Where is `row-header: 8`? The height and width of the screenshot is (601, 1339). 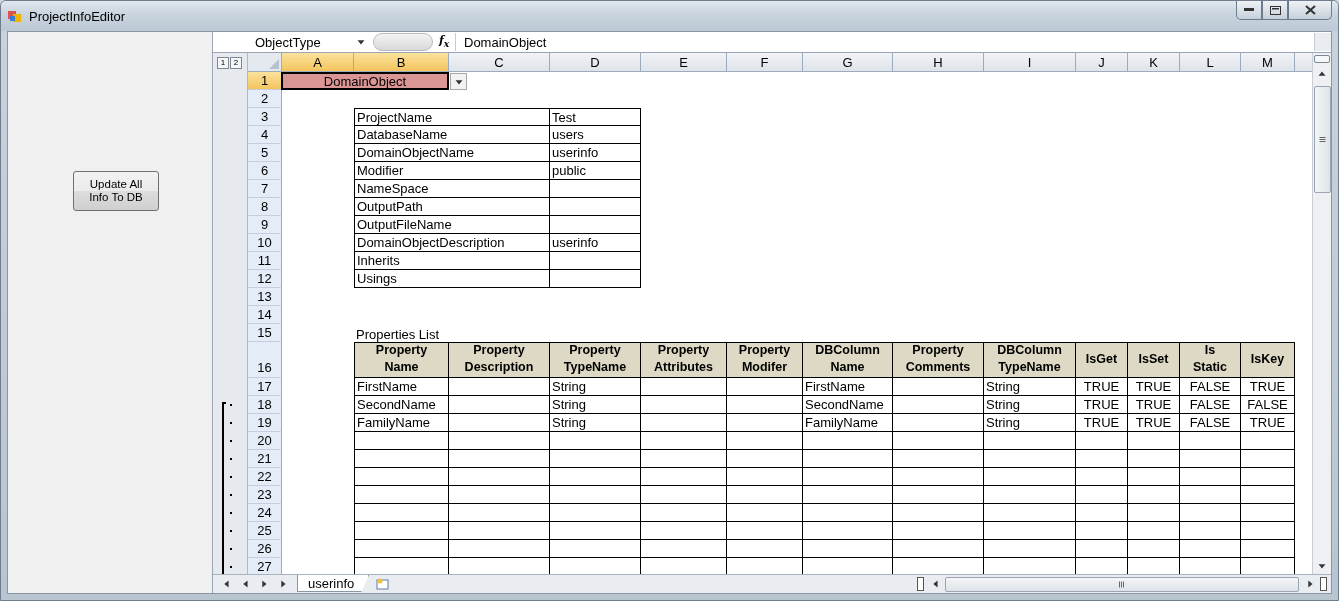
row-header: 8 is located at coordinates (265, 207).